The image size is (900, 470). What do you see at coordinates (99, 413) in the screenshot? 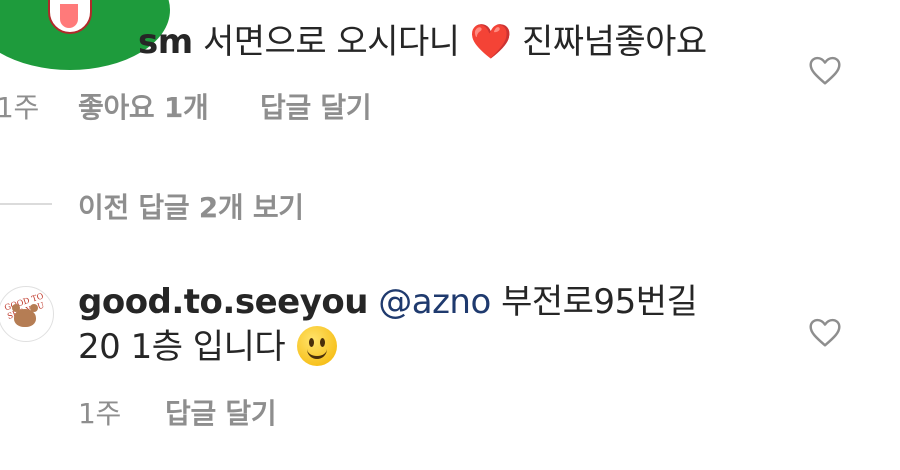
I see `comment-2-time: 1주` at bounding box center [99, 413].